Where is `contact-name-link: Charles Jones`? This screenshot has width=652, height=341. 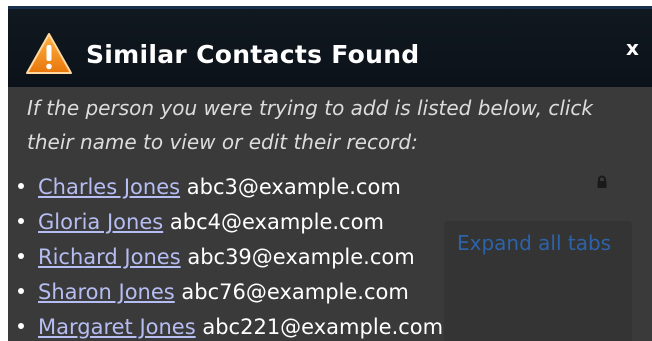
contact-name-link: Charles Jones is located at coordinates (109, 187).